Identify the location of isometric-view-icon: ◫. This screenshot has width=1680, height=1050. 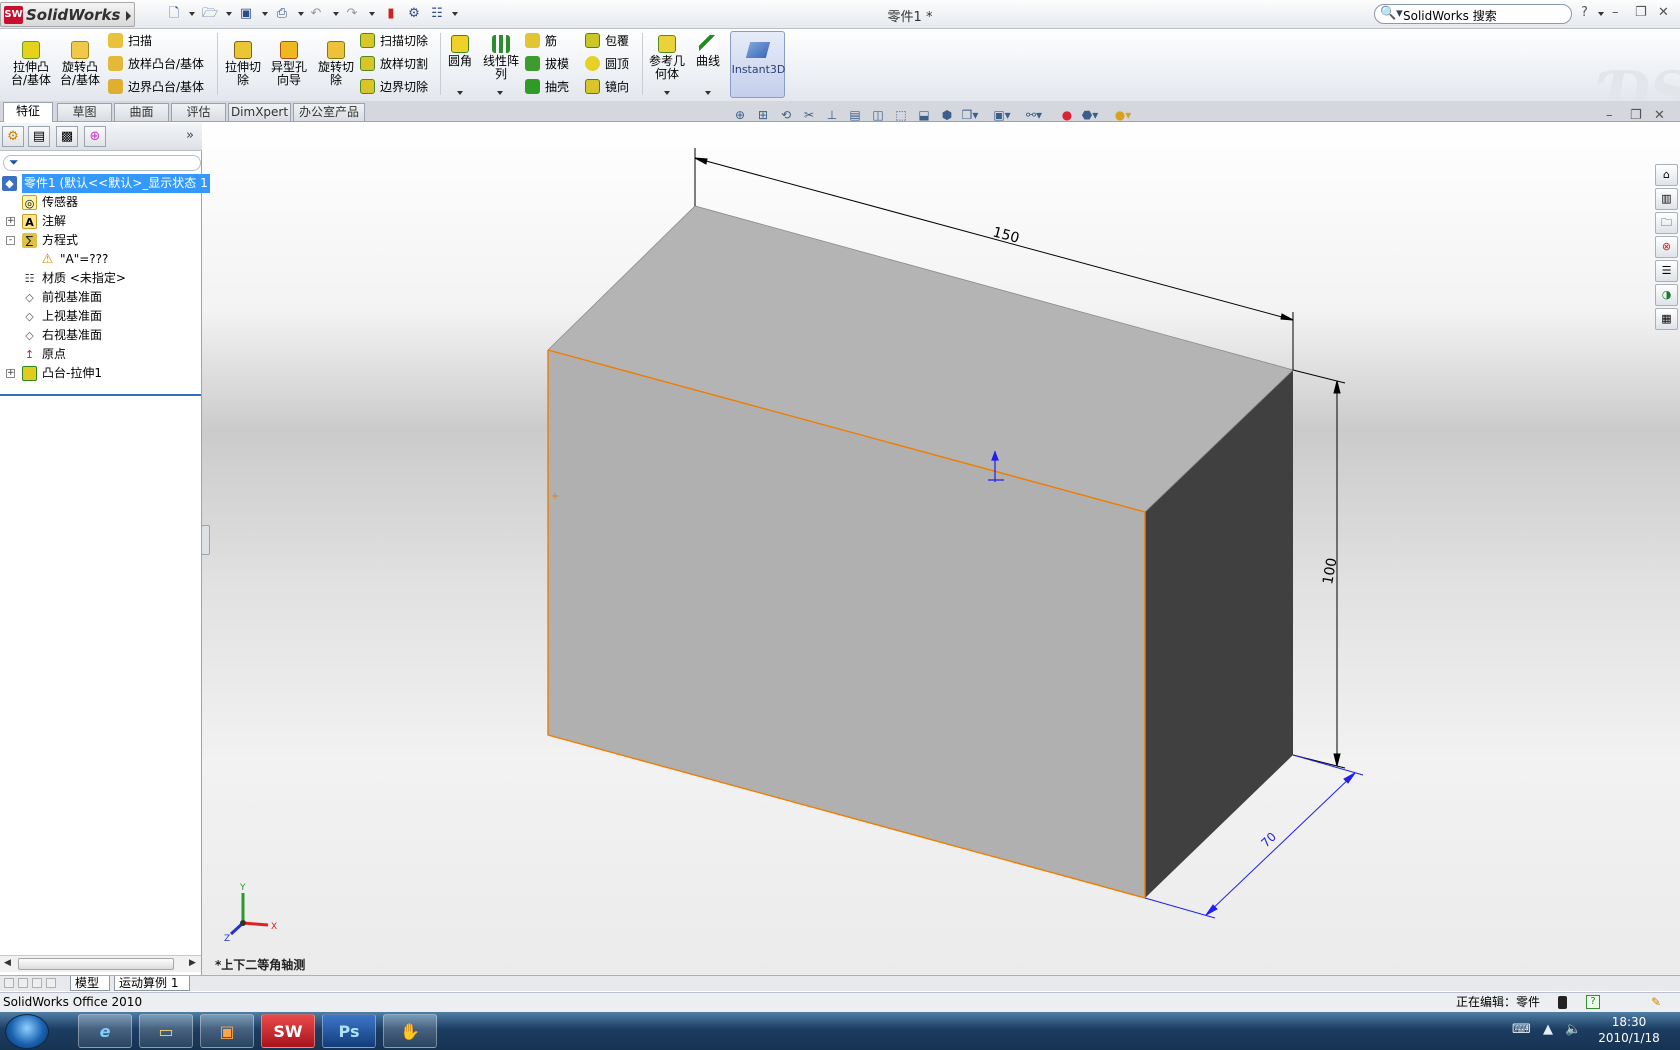
(878, 115).